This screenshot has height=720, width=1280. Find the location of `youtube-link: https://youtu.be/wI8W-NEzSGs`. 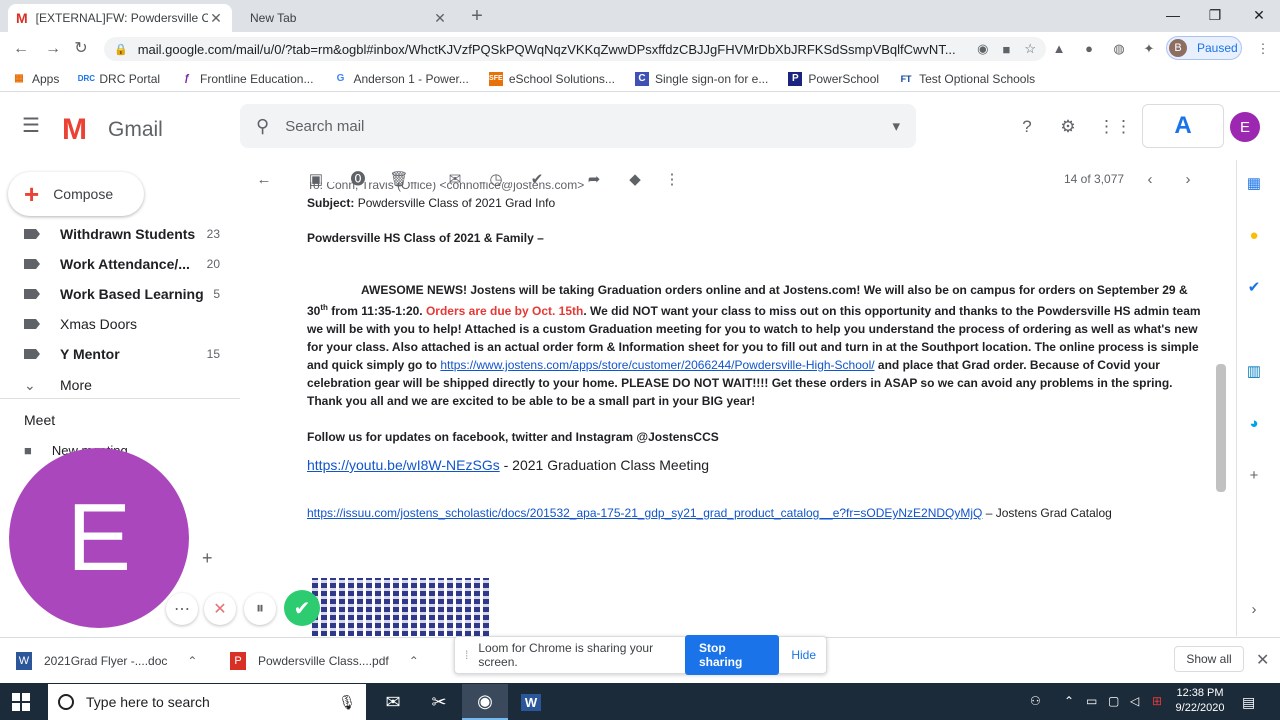

youtube-link: https://youtu.be/wI8W-NEzSGs is located at coordinates (403, 465).